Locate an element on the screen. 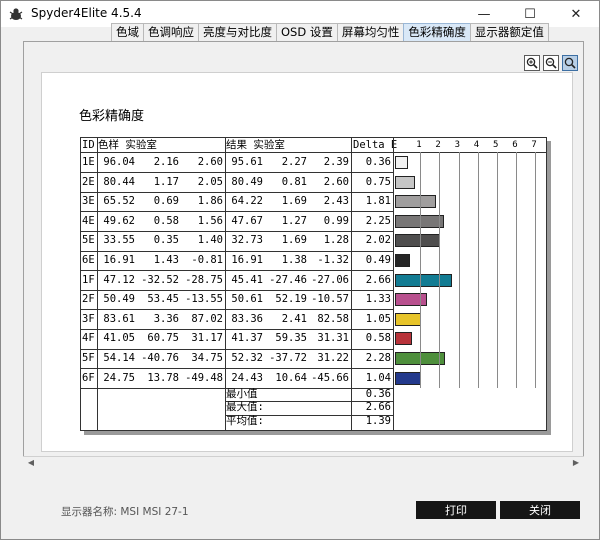  column-divider is located at coordinates (225, 284).